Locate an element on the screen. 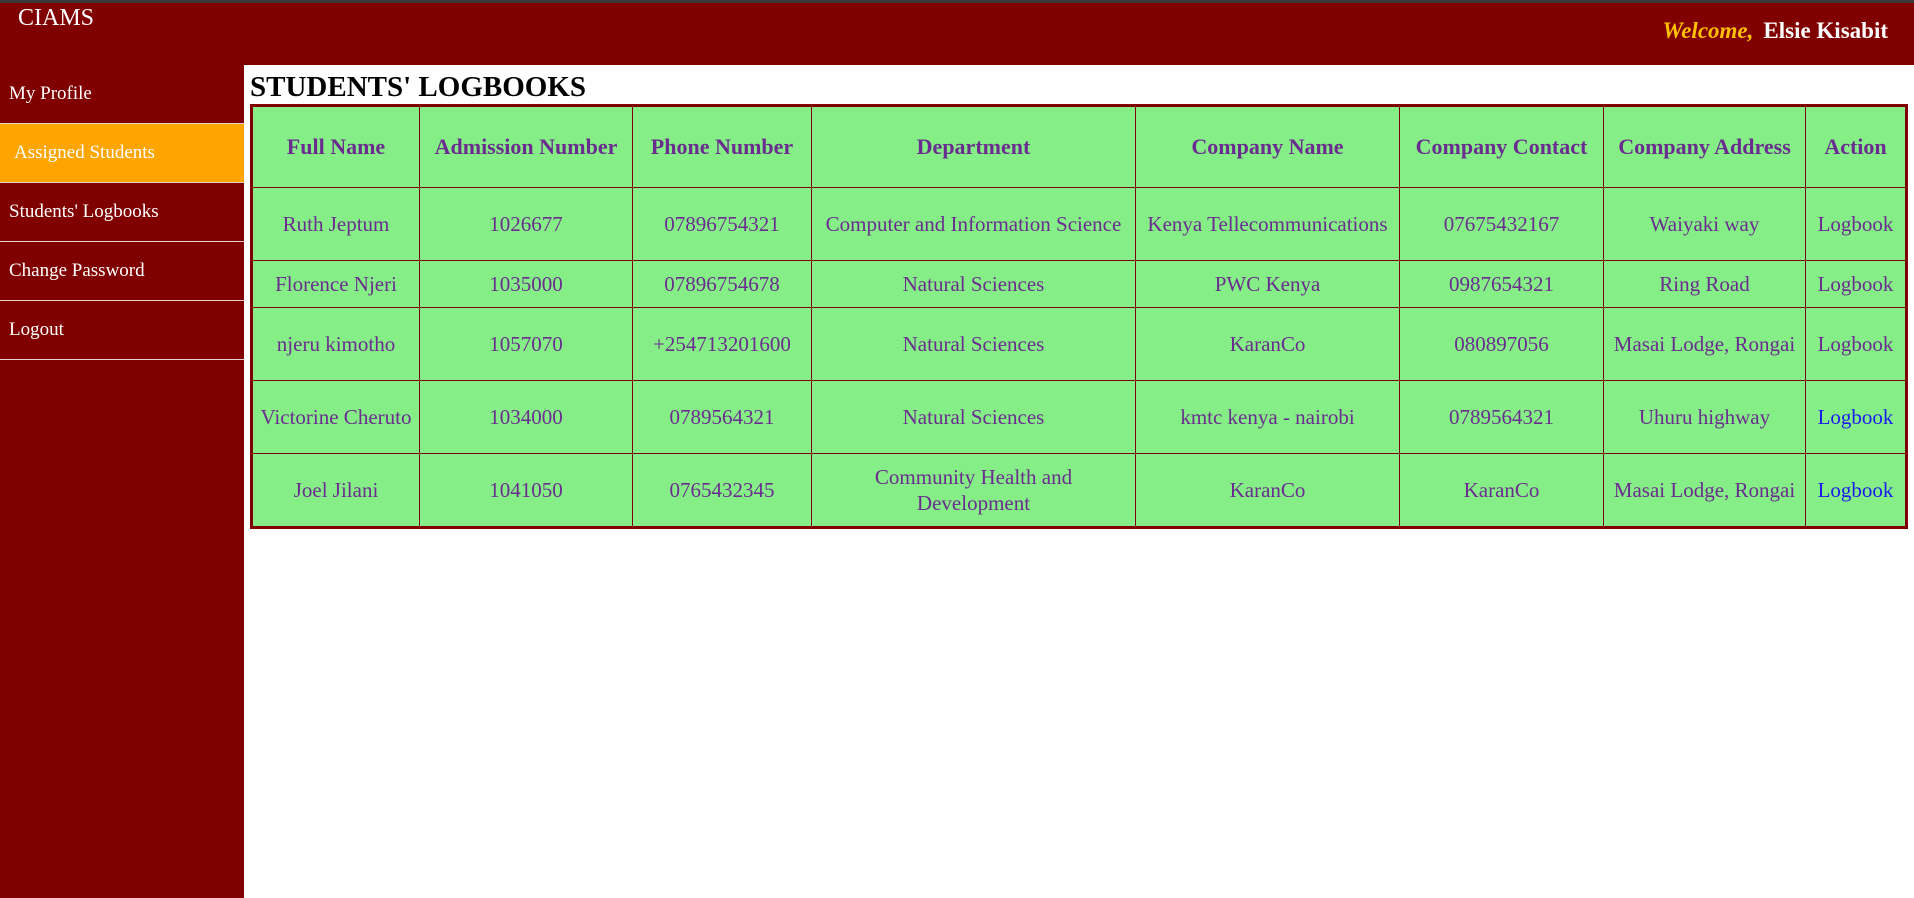 This screenshot has width=1914, height=898. column-header-company-contact: Company Contact is located at coordinates (1501, 146).